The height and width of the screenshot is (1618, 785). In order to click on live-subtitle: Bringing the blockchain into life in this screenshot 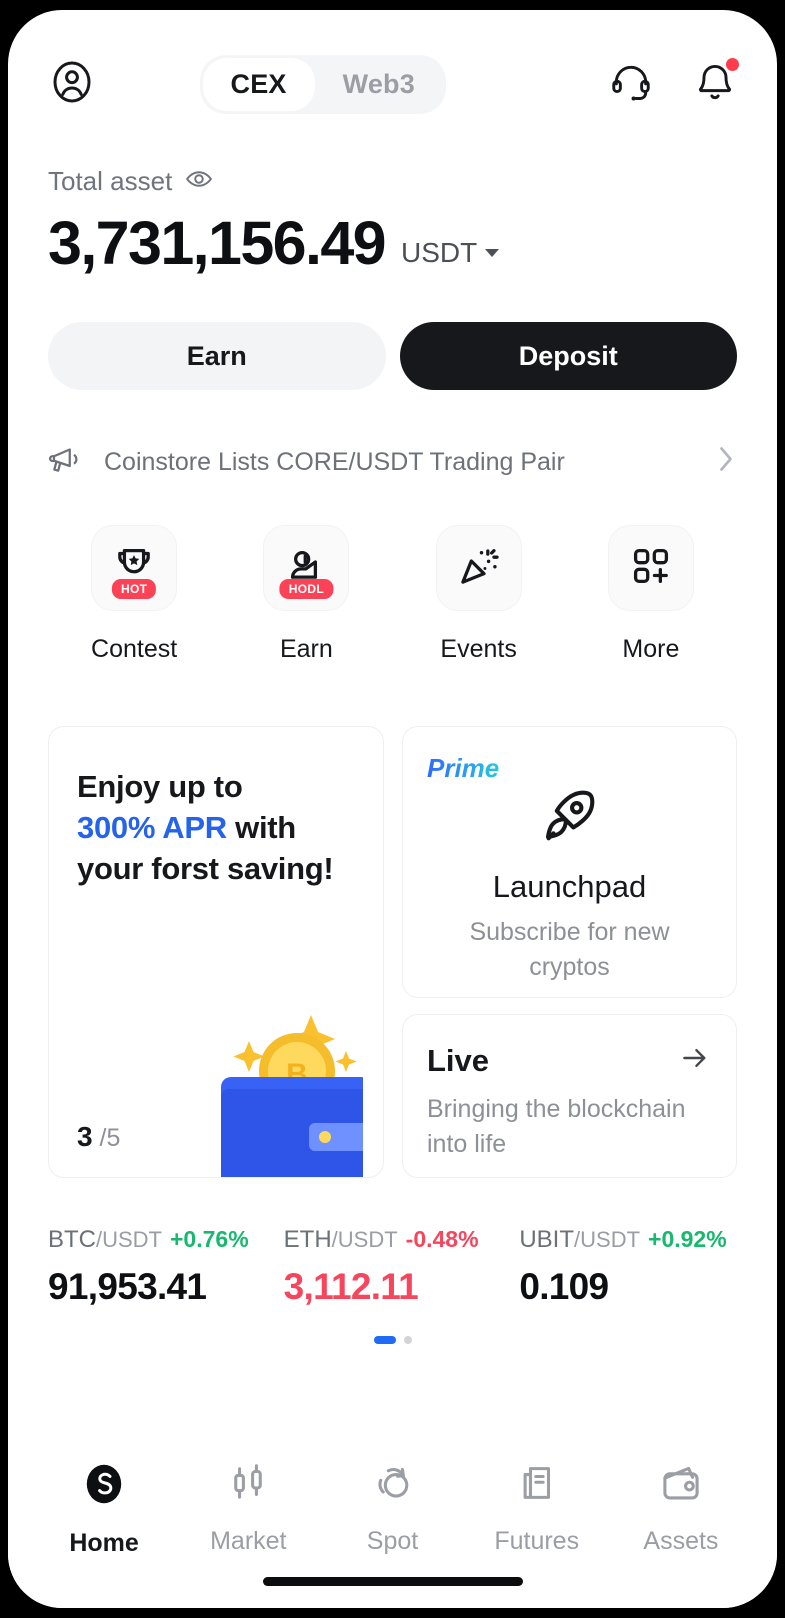, I will do `click(556, 1126)`.